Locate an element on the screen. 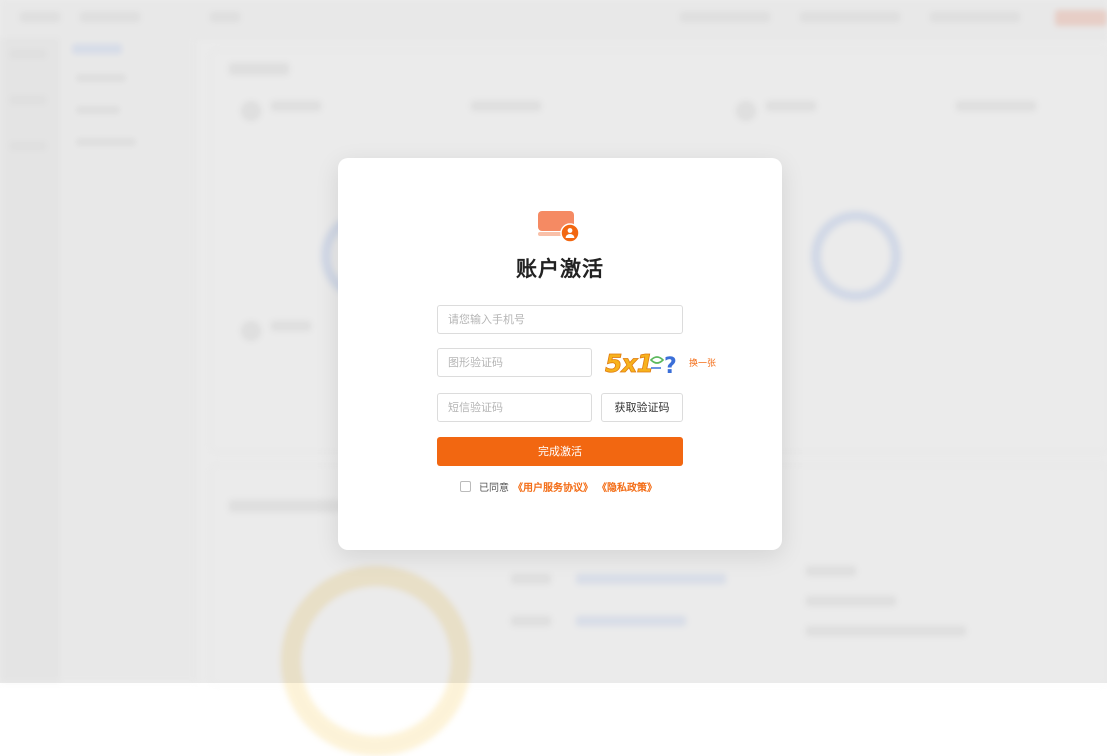 Image resolution: width=1107 pixels, height=756 pixels. phone-input is located at coordinates (560, 319).